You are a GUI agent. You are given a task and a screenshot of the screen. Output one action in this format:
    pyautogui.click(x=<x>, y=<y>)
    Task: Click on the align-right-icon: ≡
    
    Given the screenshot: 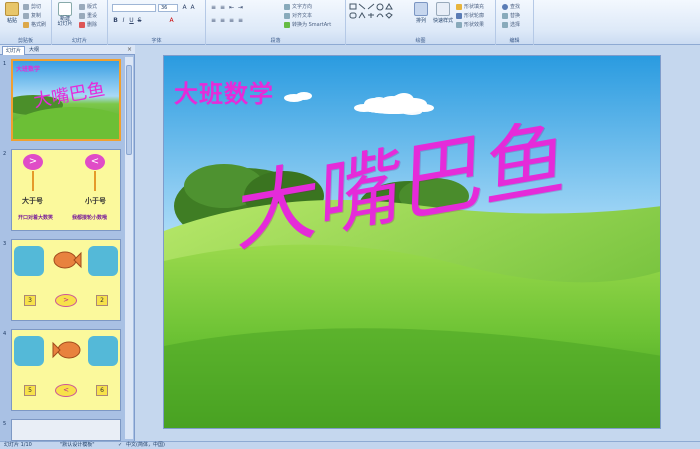 What is the action you would take?
    pyautogui.click(x=231, y=20)
    